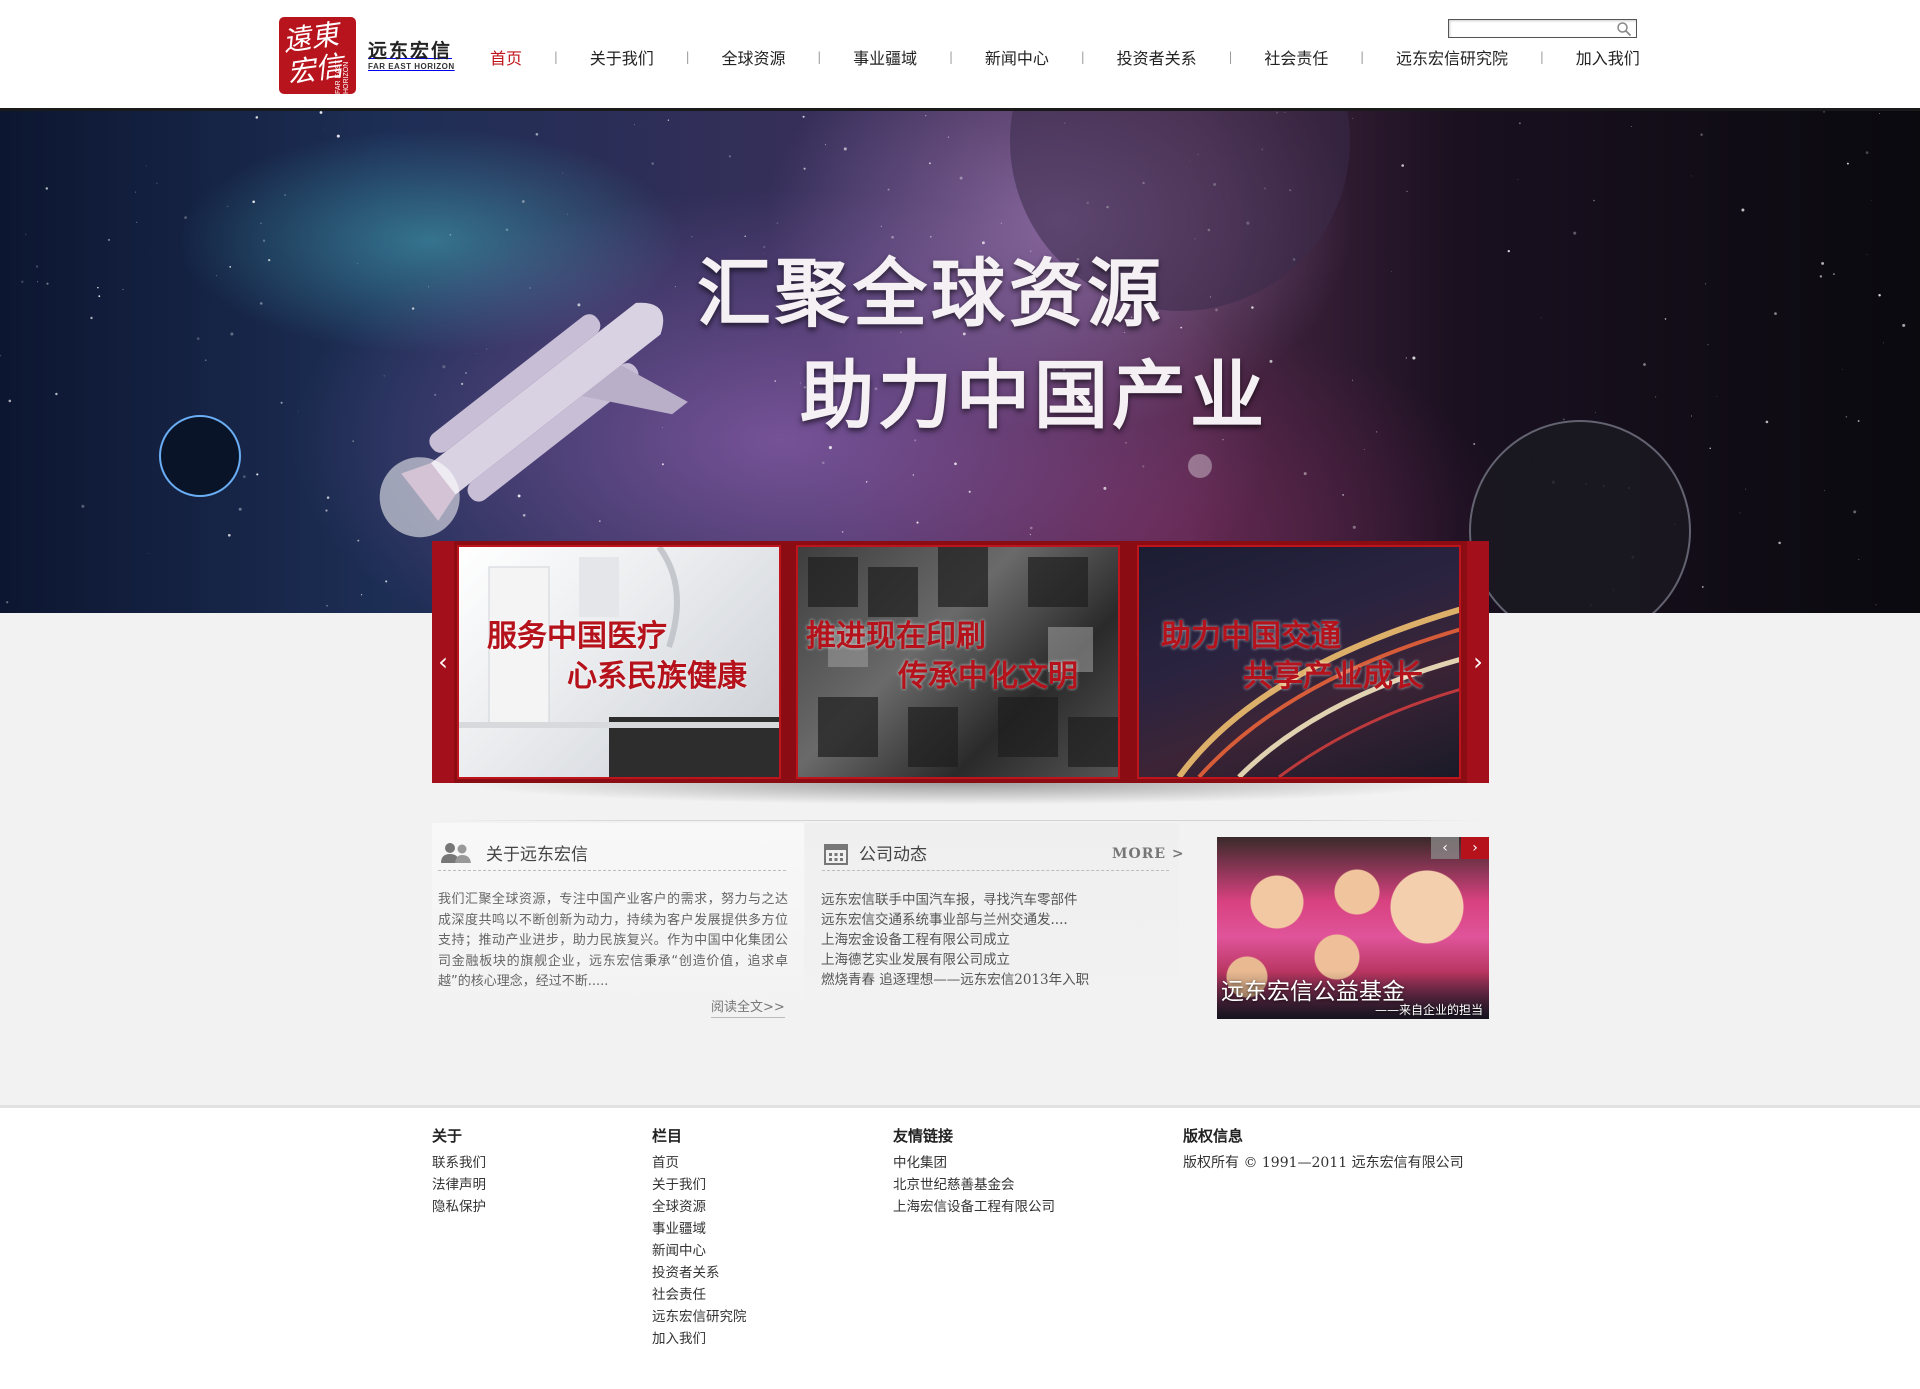 The image size is (1920, 1389). I want to click on news-item: 上海宏金设备工程有限公司成立, so click(981, 940).